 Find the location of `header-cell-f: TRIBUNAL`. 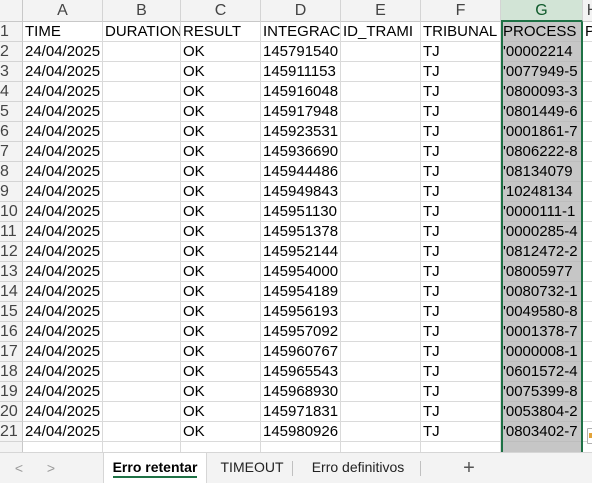

header-cell-f: TRIBUNAL is located at coordinates (461, 32).